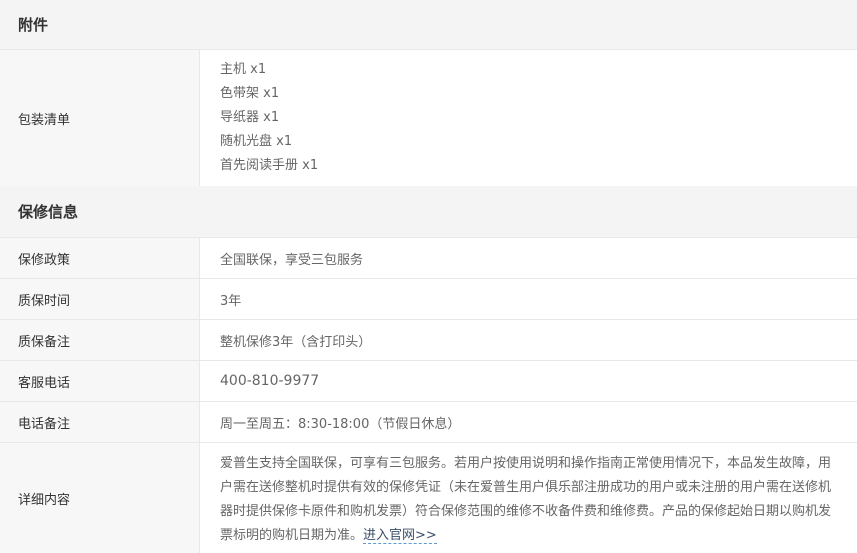 This screenshot has width=857, height=553. Describe the element at coordinates (428, 211) in the screenshot. I see `warranty-title: 保修信息` at that location.